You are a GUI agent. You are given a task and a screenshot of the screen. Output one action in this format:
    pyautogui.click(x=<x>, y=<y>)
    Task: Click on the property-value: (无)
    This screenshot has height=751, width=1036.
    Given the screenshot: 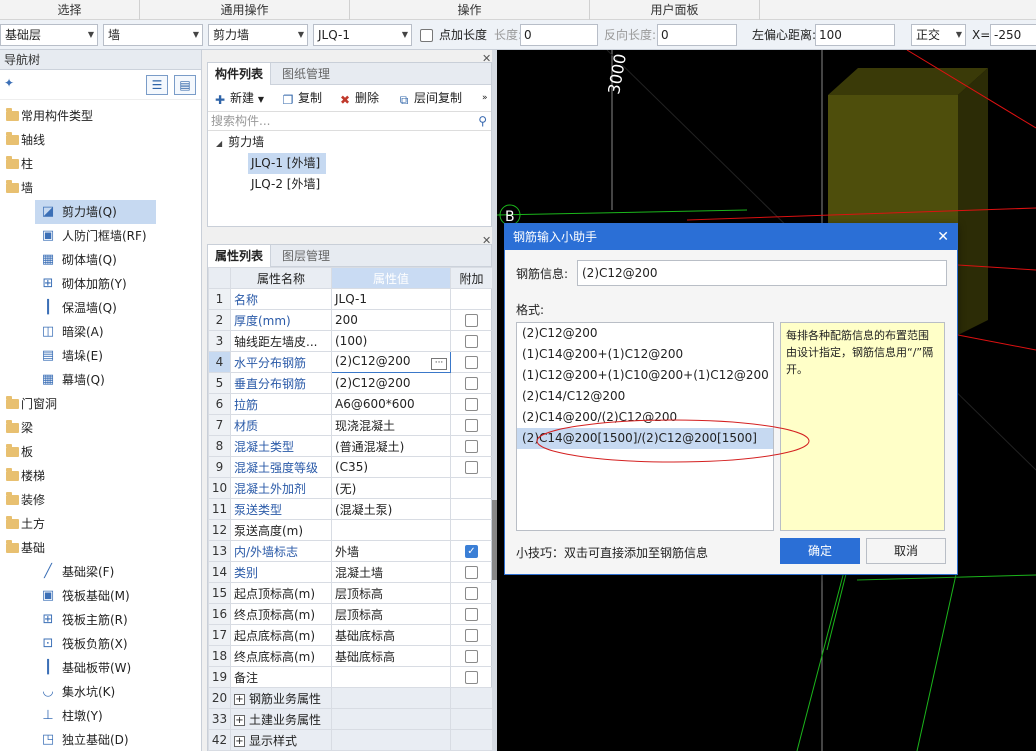 What is the action you would take?
    pyautogui.click(x=345, y=489)
    